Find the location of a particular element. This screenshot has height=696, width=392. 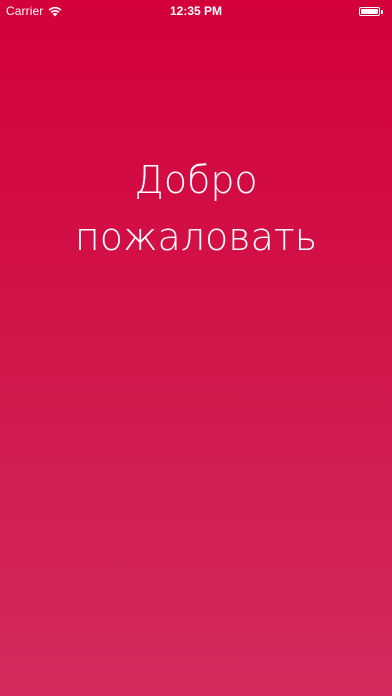

welcome-line-1: Добро is located at coordinates (196, 180).